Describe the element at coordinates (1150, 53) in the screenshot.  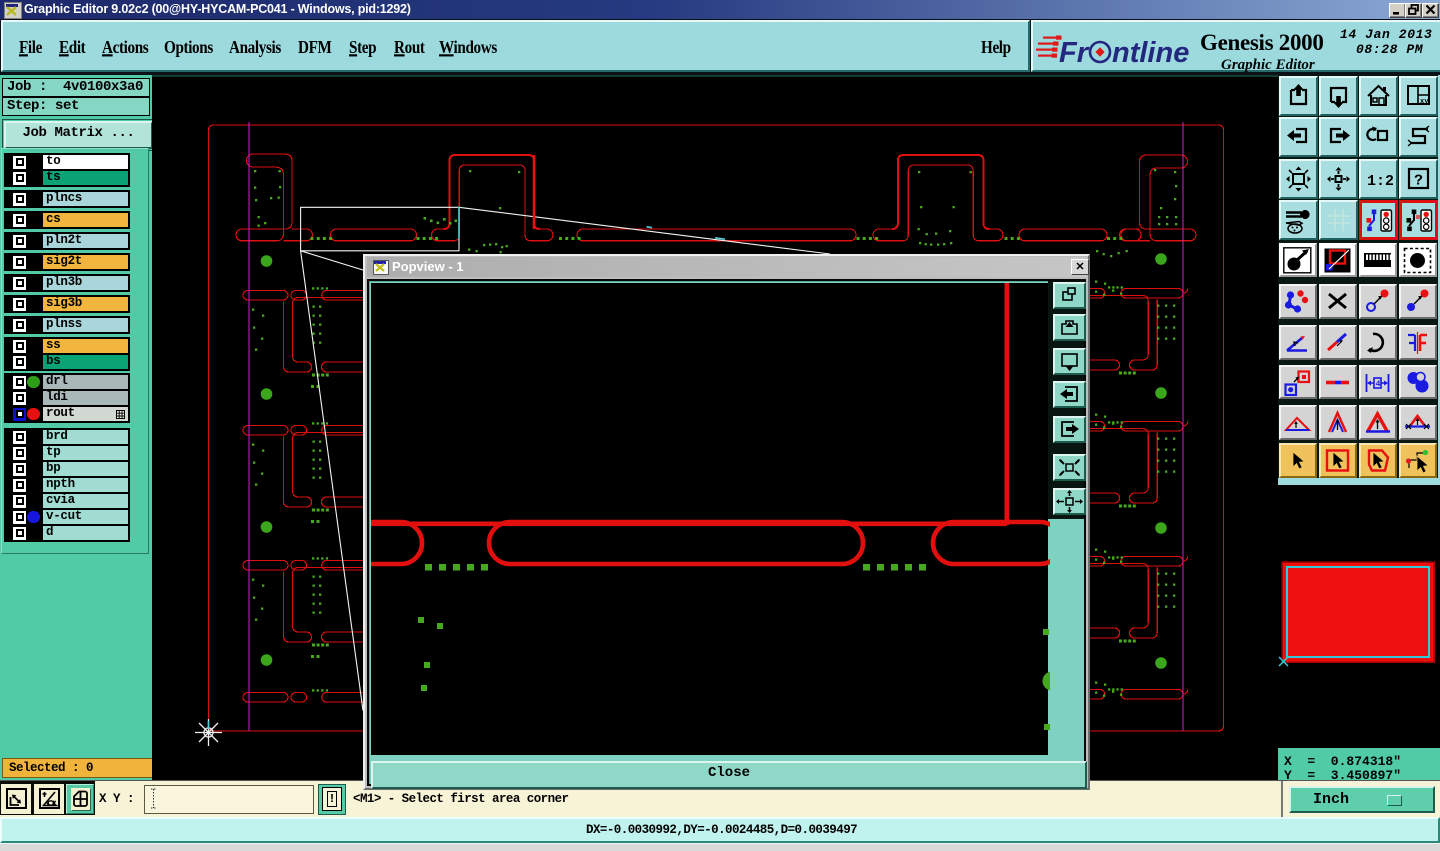
I see `svg-text: ntline` at that location.